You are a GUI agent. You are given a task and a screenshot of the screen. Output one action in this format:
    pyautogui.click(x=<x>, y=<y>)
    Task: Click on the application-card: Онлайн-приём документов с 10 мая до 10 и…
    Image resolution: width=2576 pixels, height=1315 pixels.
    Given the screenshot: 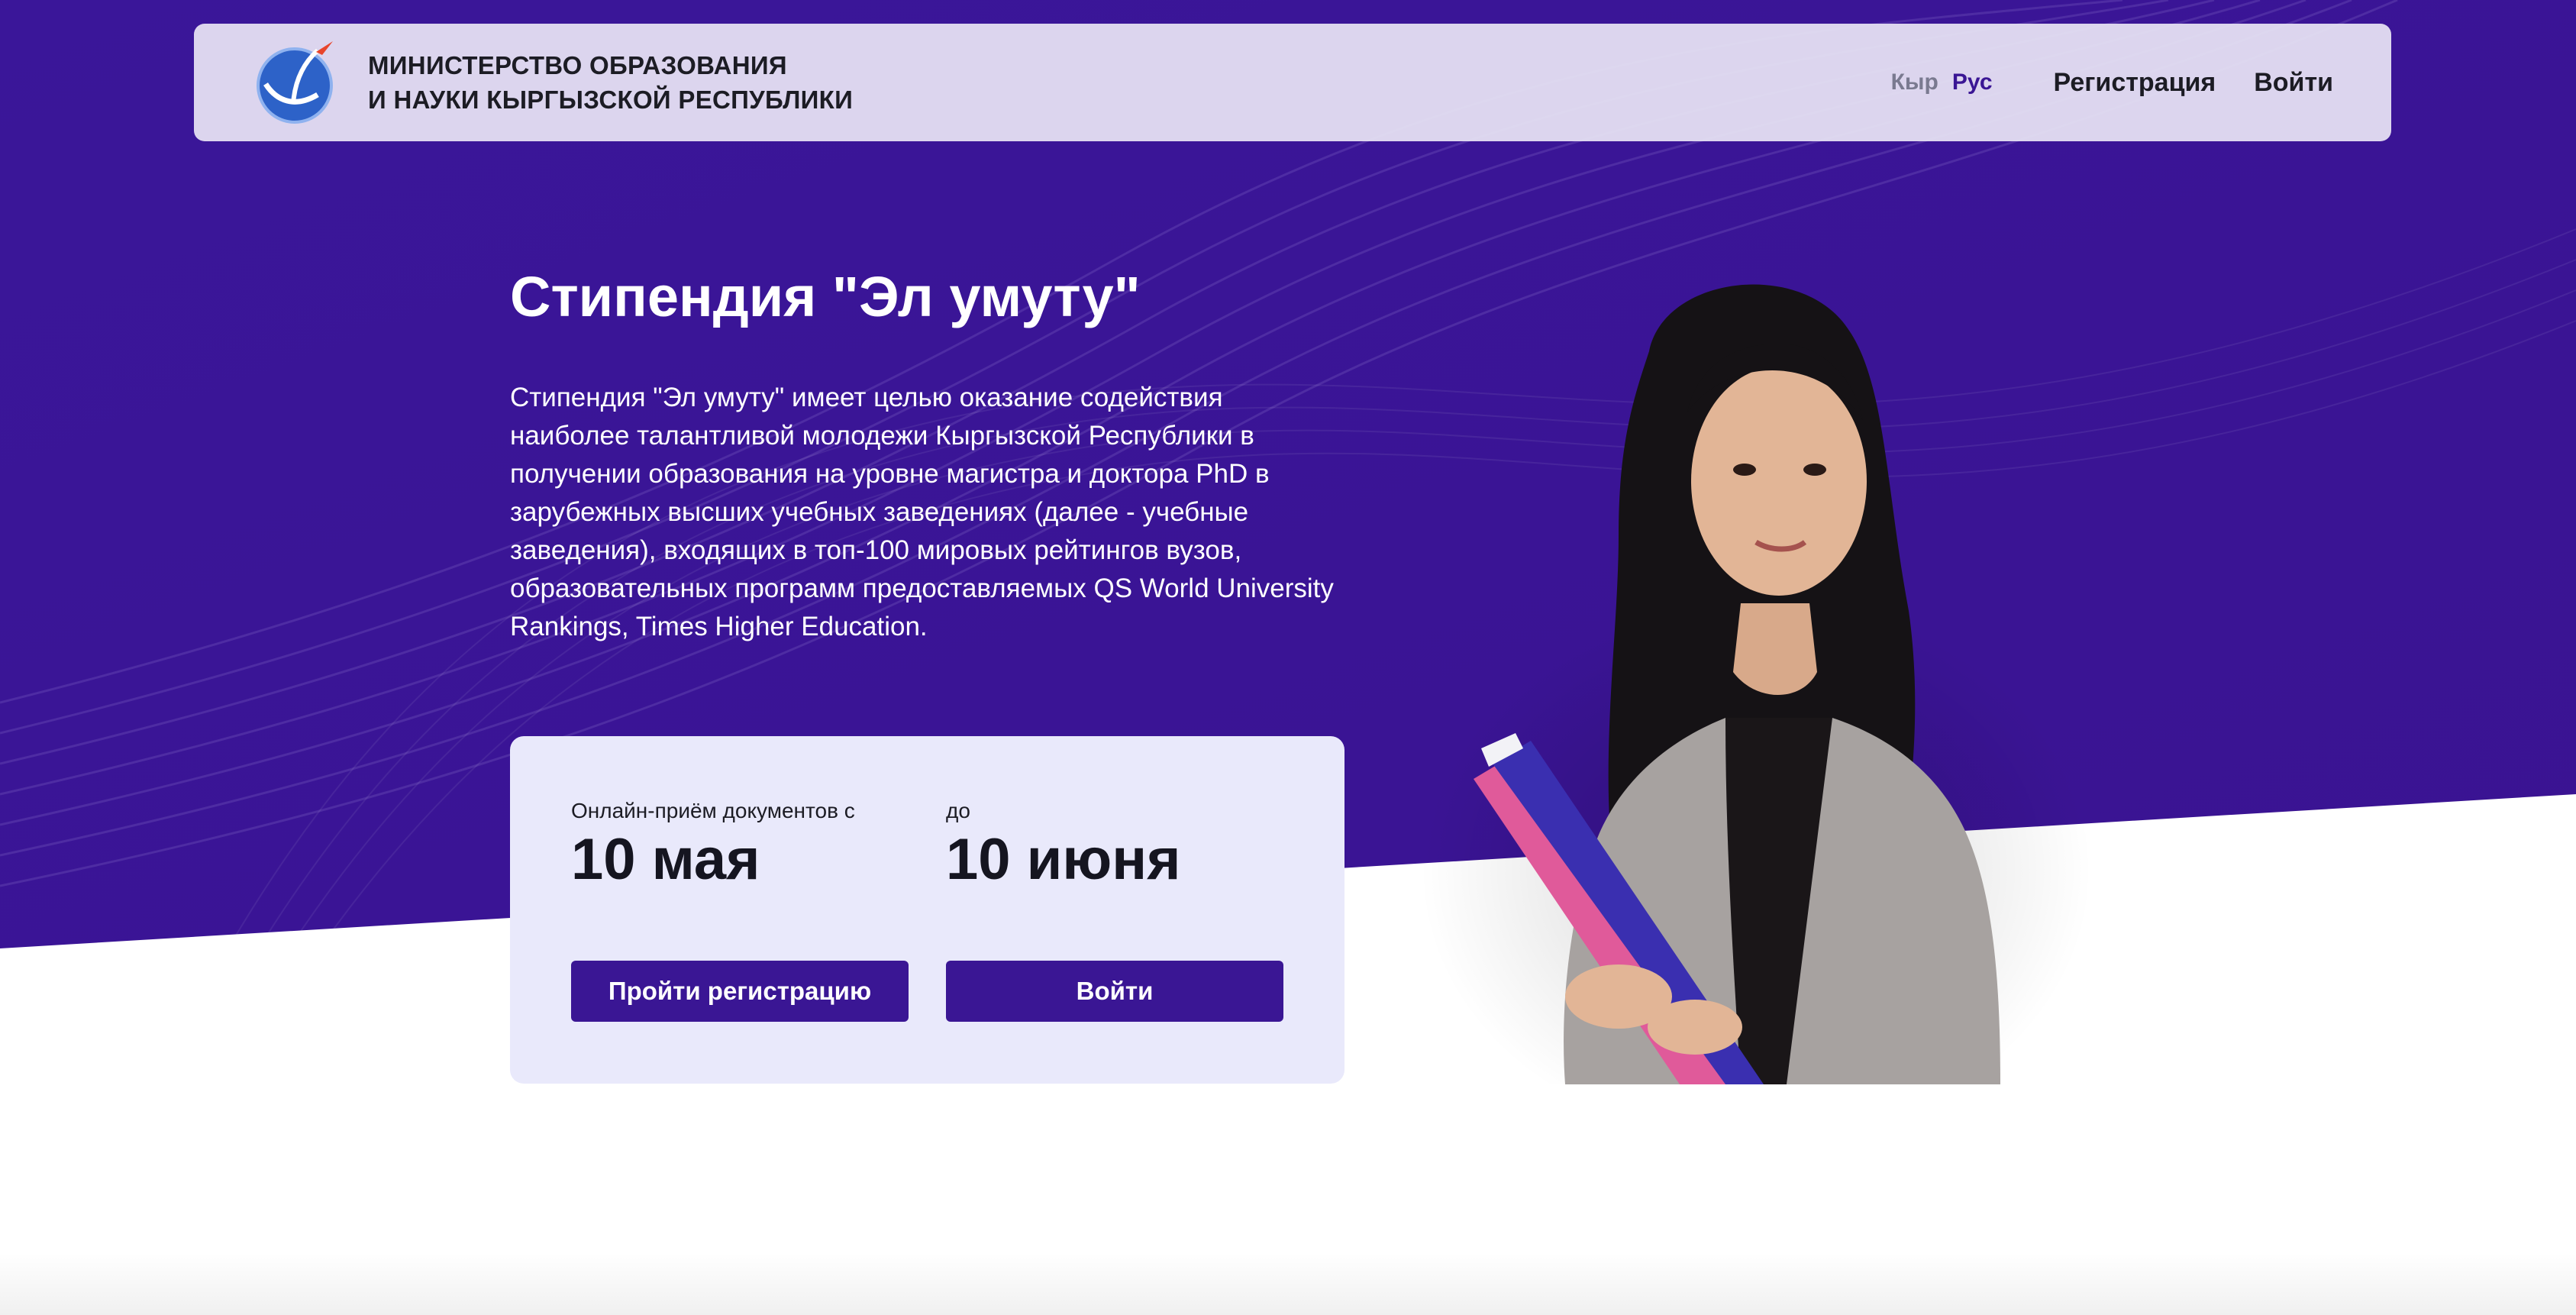 What is the action you would take?
    pyautogui.click(x=927, y=910)
    